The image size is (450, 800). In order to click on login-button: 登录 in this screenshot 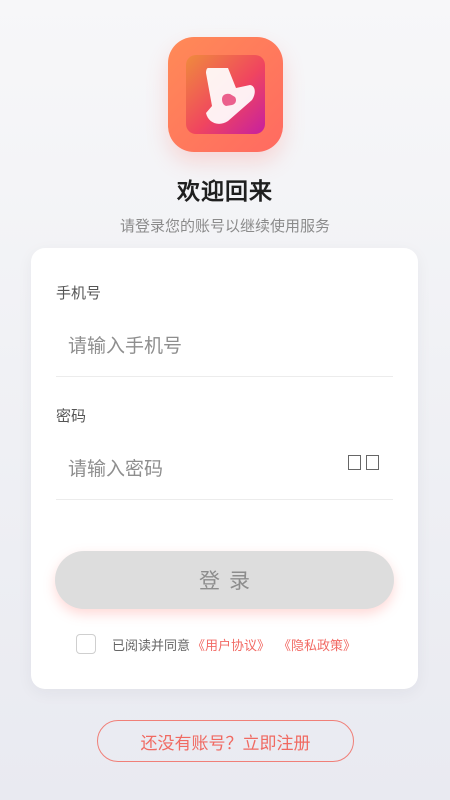, I will do `click(224, 580)`.